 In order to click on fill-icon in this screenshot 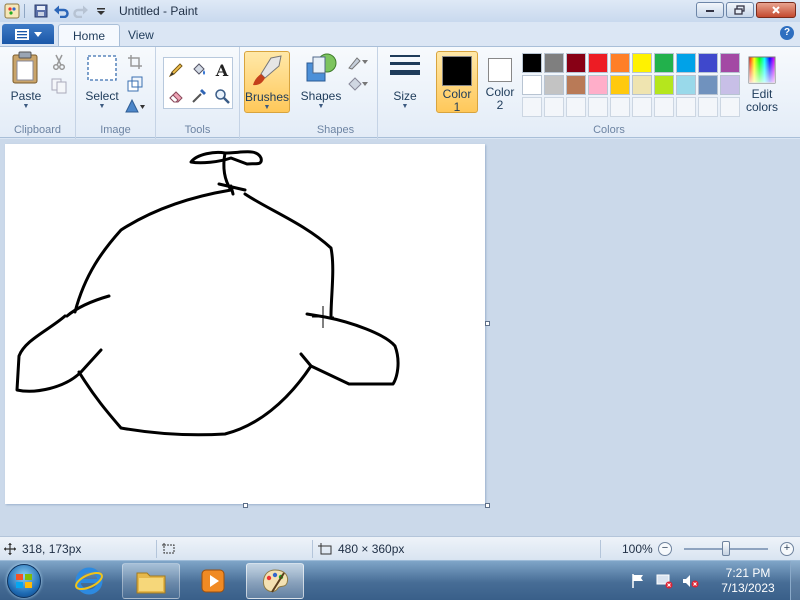, I will do `click(358, 84)`.